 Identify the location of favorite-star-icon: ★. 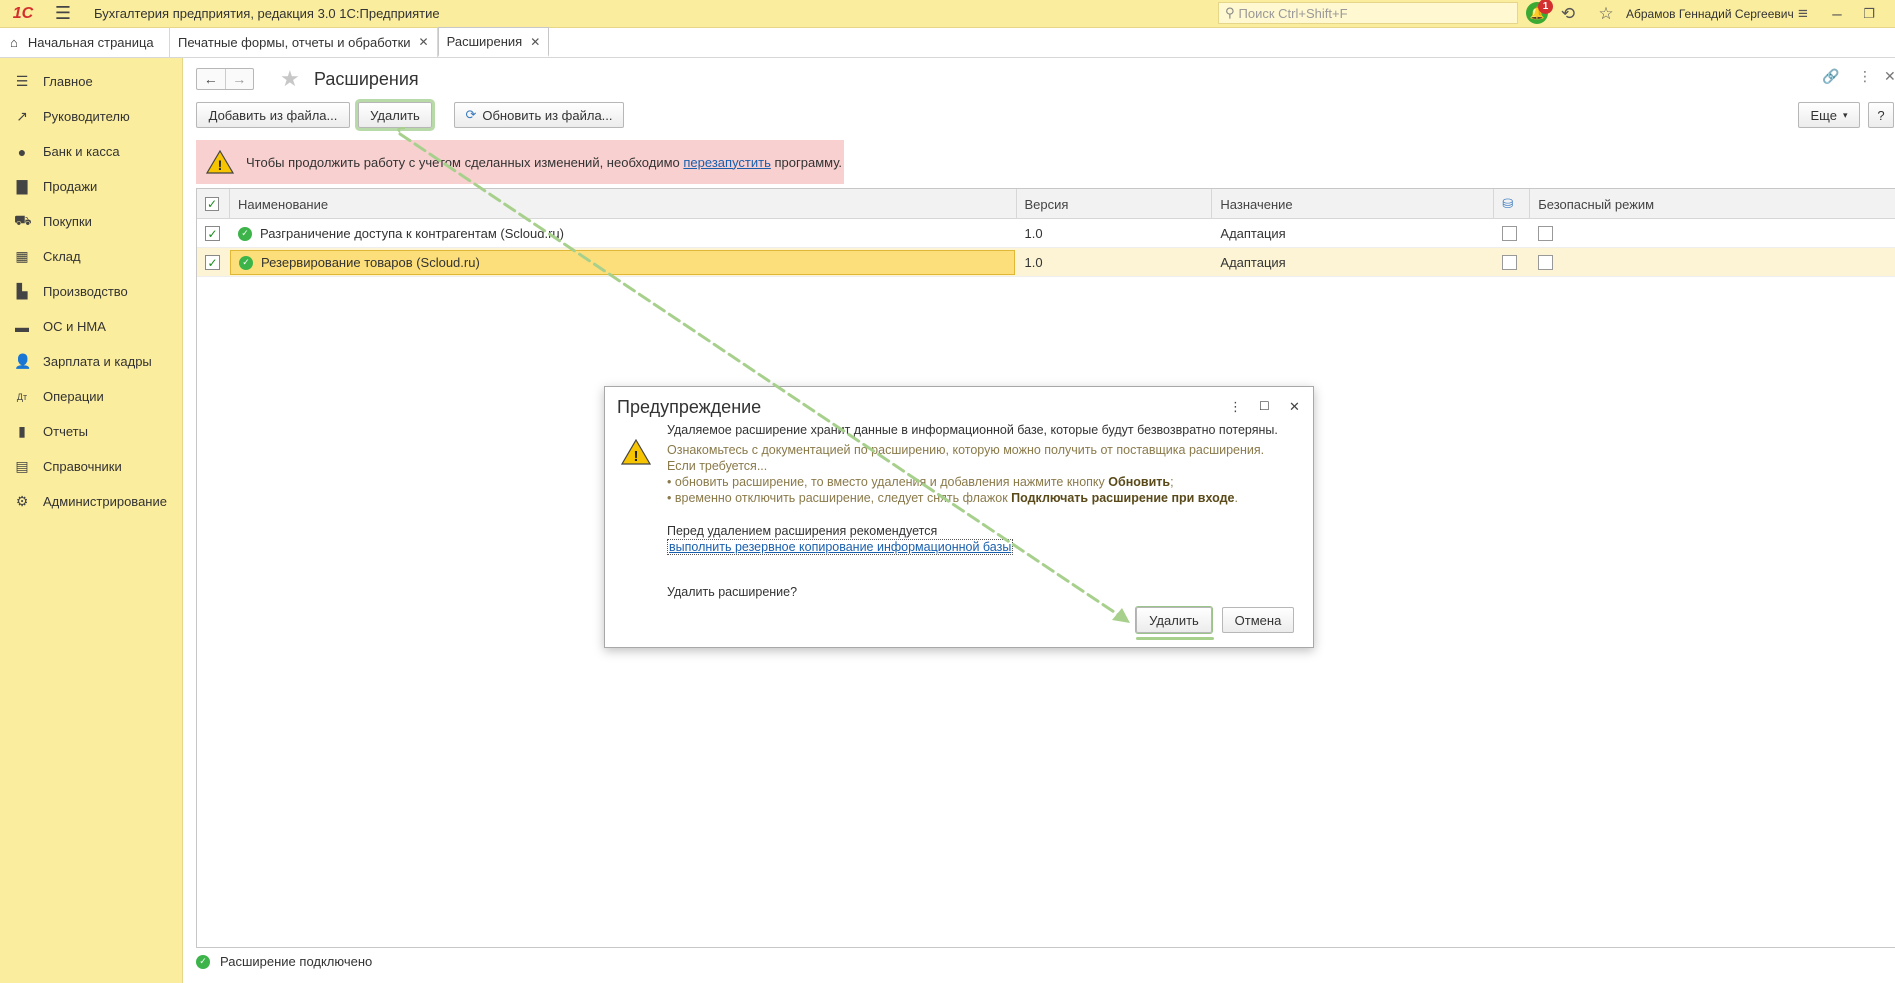
(290, 79).